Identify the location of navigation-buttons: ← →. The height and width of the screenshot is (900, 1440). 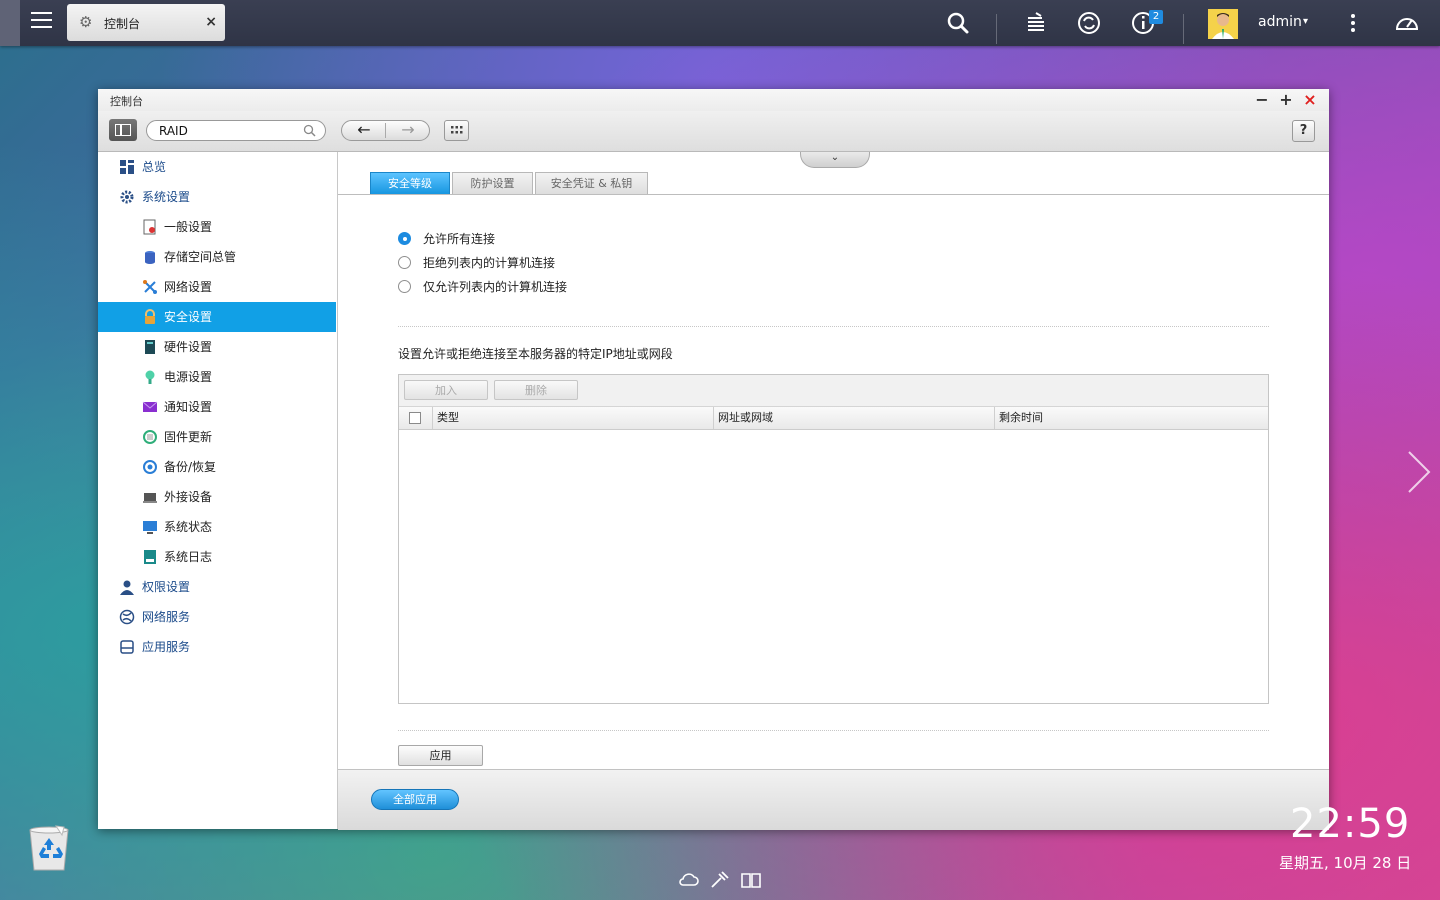
(385, 130).